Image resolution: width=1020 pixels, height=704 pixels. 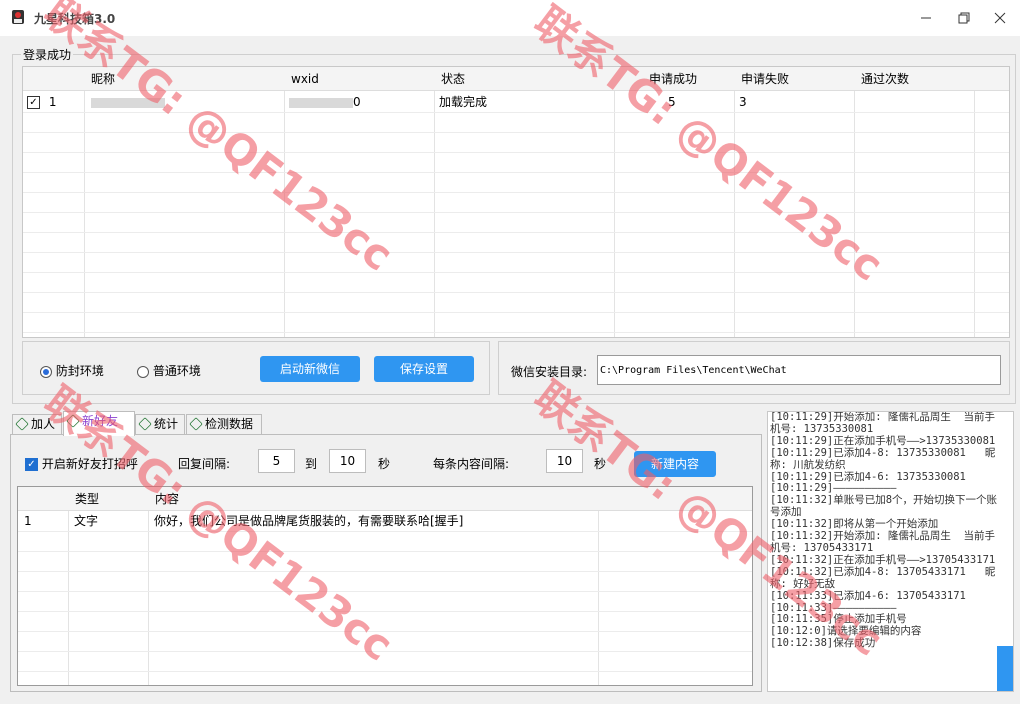 What do you see at coordinates (75, 19) in the screenshot?
I see `window-title: 九星科技箱3.0` at bounding box center [75, 19].